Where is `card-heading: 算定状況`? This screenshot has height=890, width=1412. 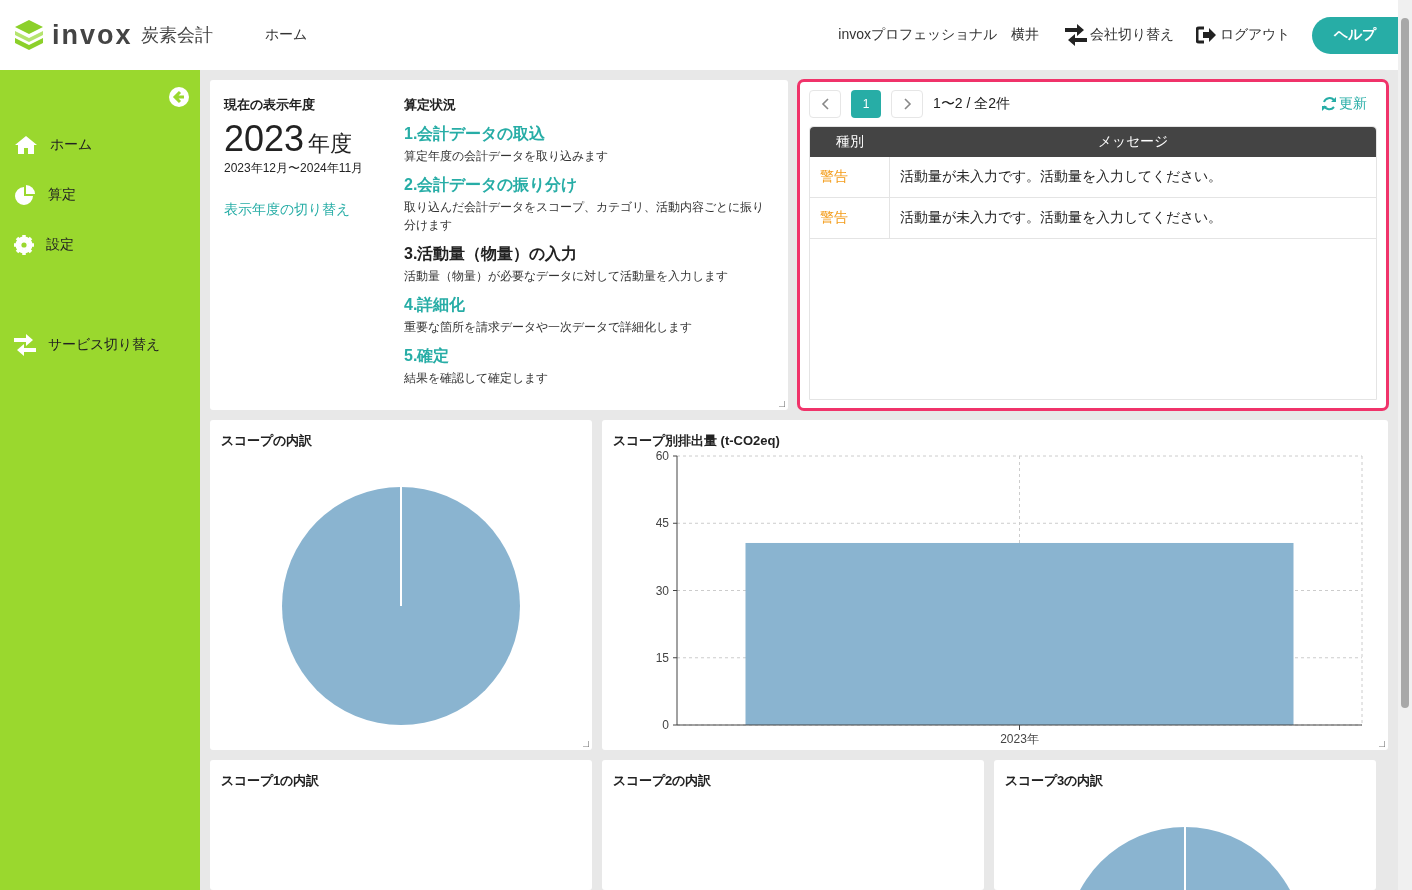
card-heading: 算定状況 is located at coordinates (430, 105).